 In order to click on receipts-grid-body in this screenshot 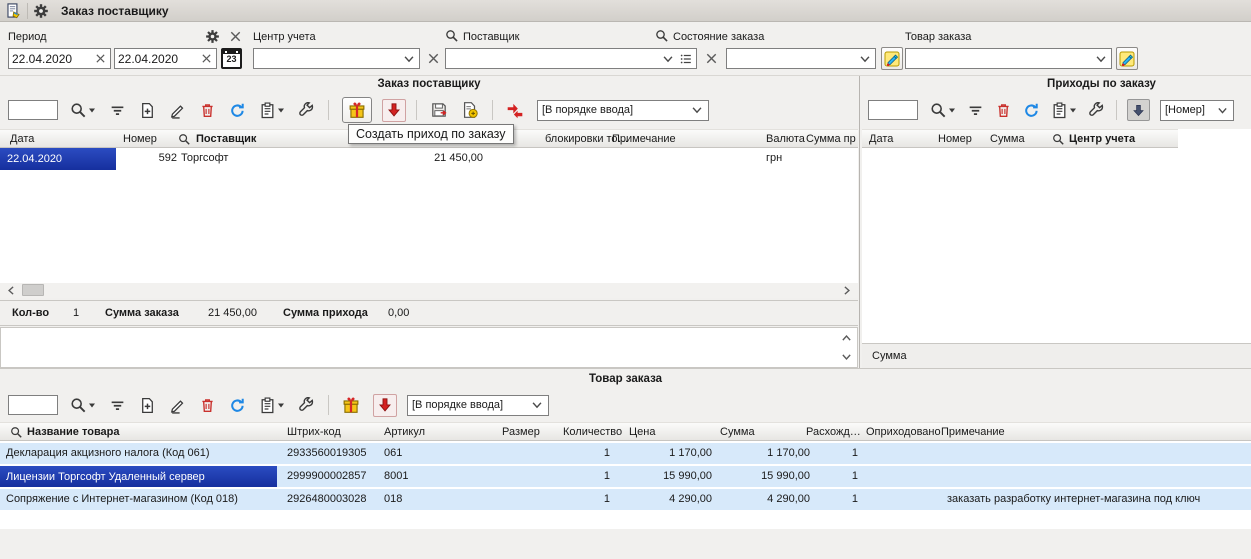, I will do `click(1056, 245)`.